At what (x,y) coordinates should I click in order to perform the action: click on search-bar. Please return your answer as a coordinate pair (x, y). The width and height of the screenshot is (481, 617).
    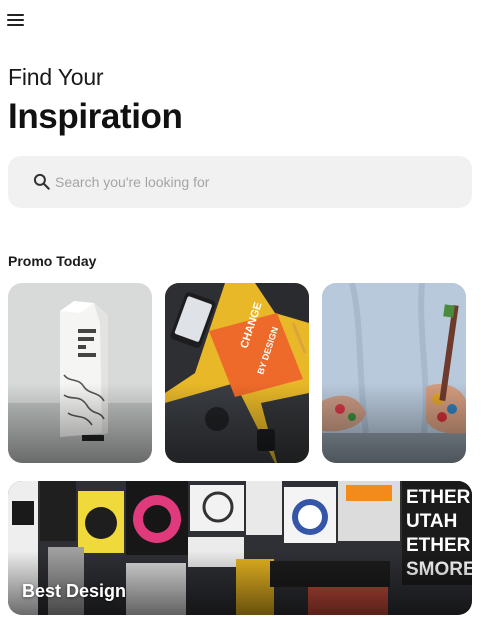
    Looking at the image, I should click on (240, 182).